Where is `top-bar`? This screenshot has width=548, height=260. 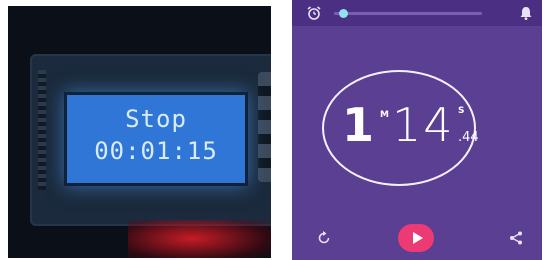 top-bar is located at coordinates (417, 13).